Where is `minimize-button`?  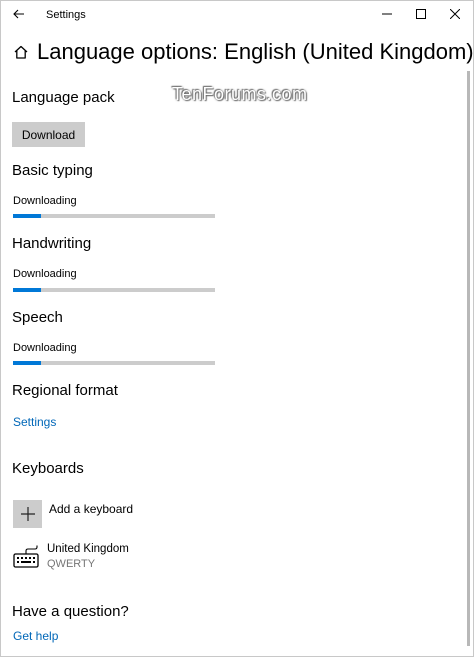 minimize-button is located at coordinates (387, 14).